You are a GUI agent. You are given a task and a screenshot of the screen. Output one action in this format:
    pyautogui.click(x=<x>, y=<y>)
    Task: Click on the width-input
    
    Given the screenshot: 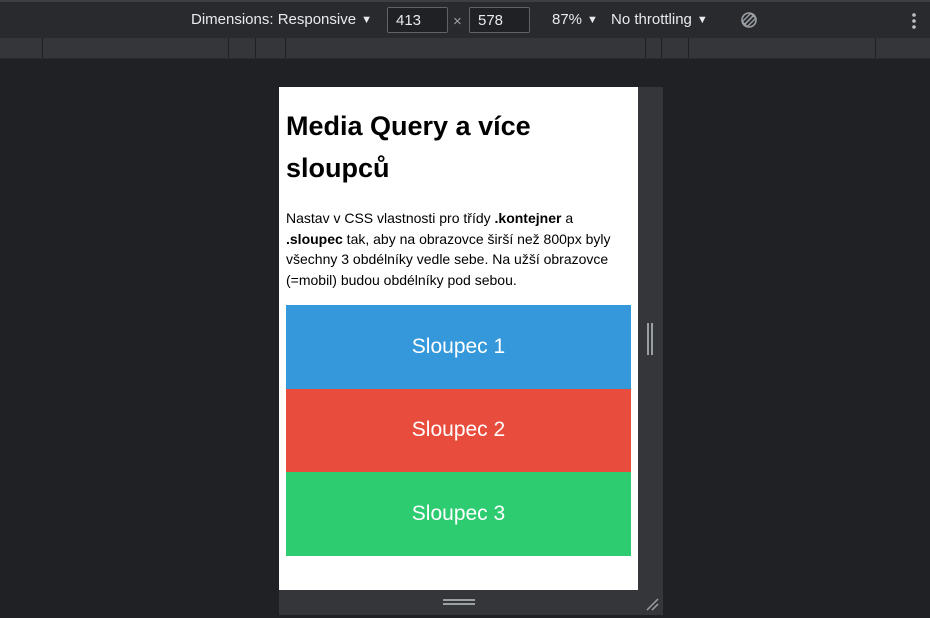 What is the action you would take?
    pyautogui.click(x=417, y=20)
    